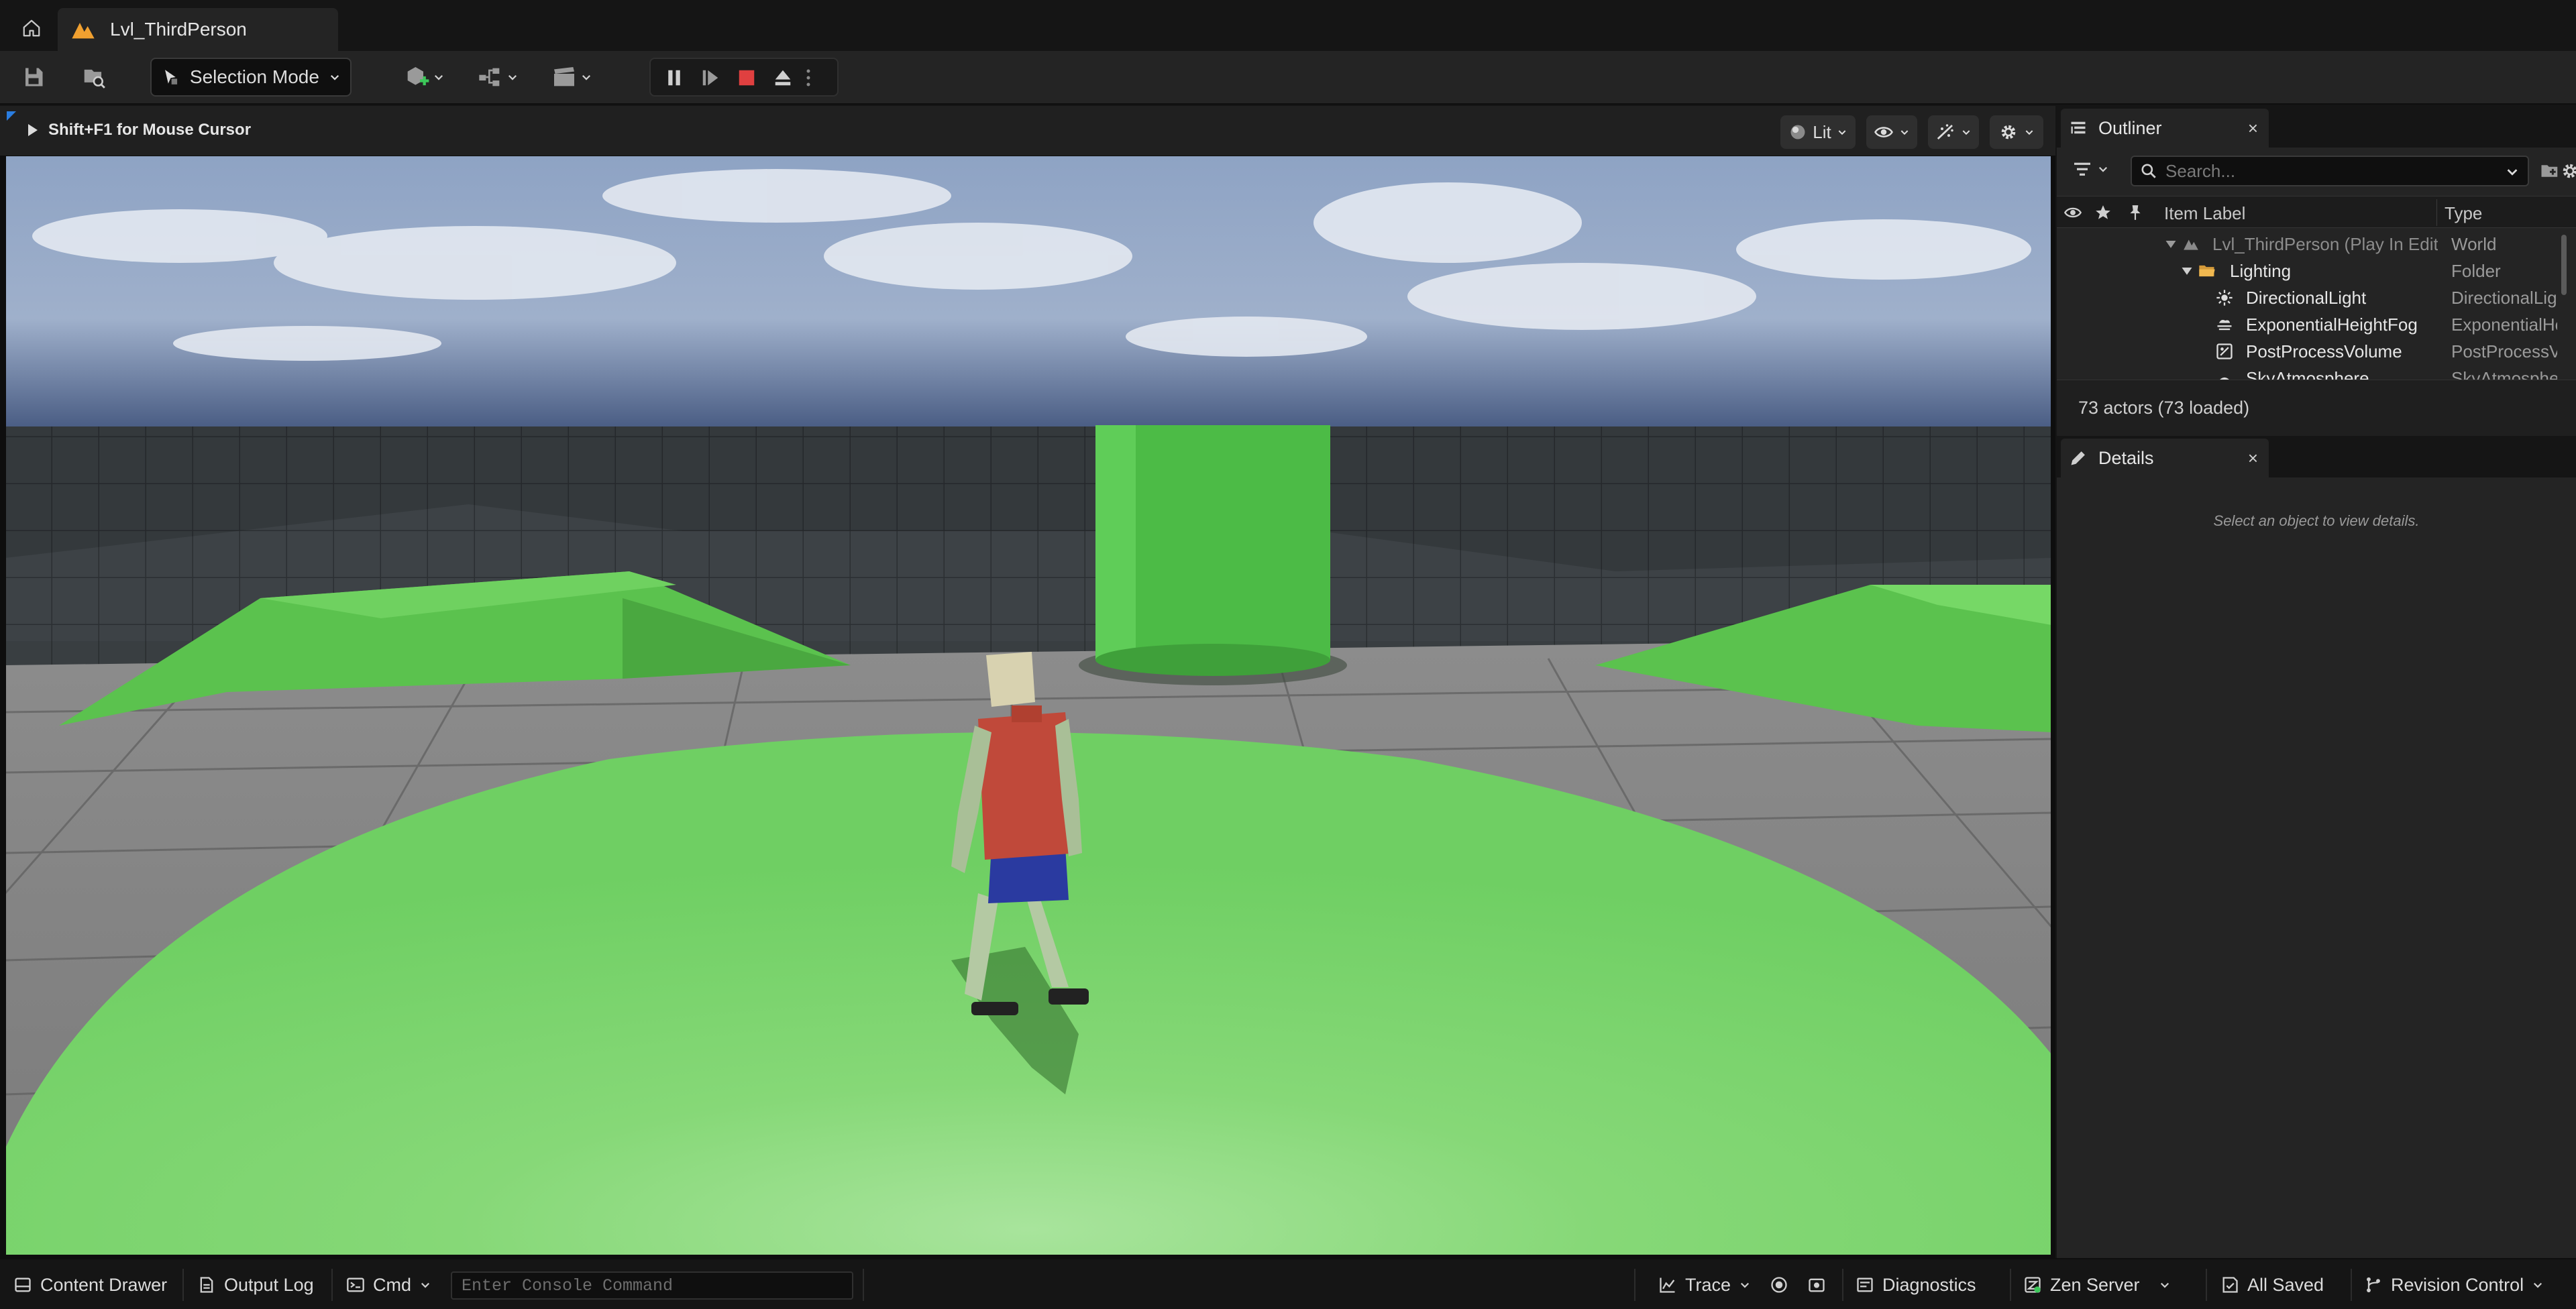 The image size is (2576, 1309). Describe the element at coordinates (2316, 271) in the screenshot. I see `outliner-row-folder: Lighting Folder` at that location.